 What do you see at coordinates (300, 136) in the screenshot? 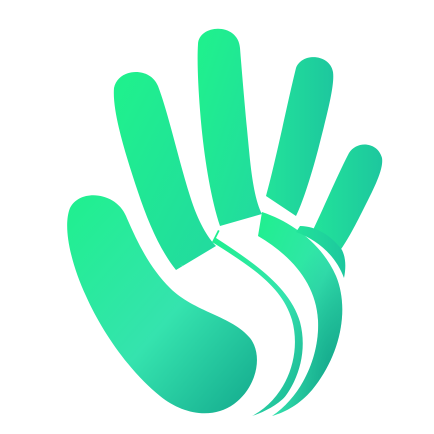
I see `ring-finger-shape` at bounding box center [300, 136].